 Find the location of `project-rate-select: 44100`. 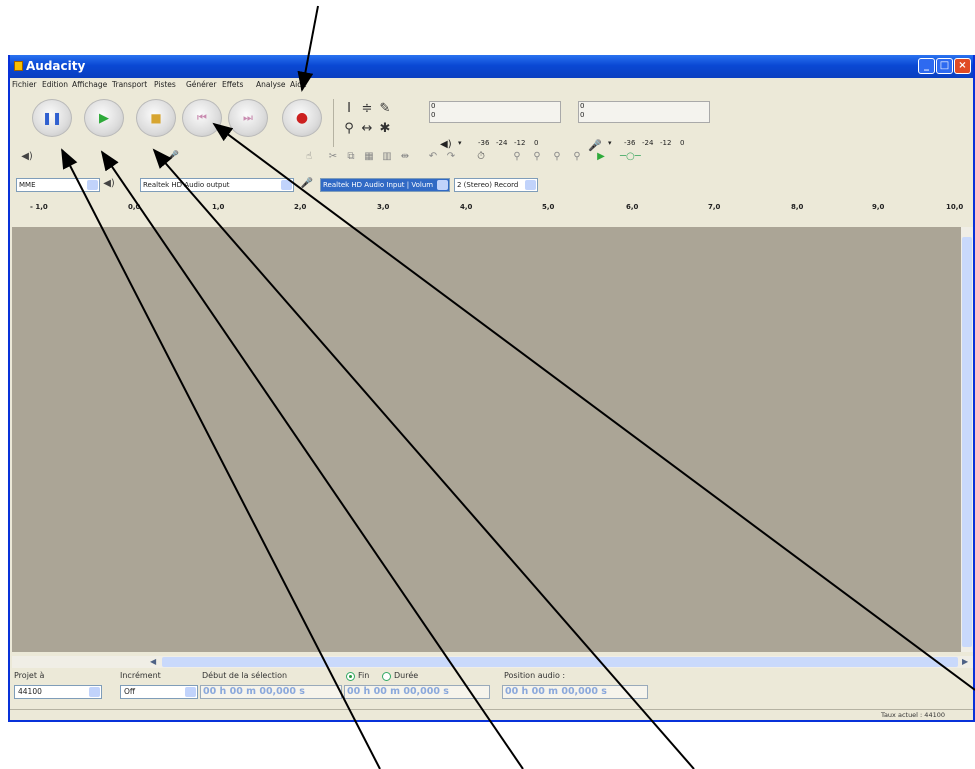

project-rate-select: 44100 is located at coordinates (58, 692).